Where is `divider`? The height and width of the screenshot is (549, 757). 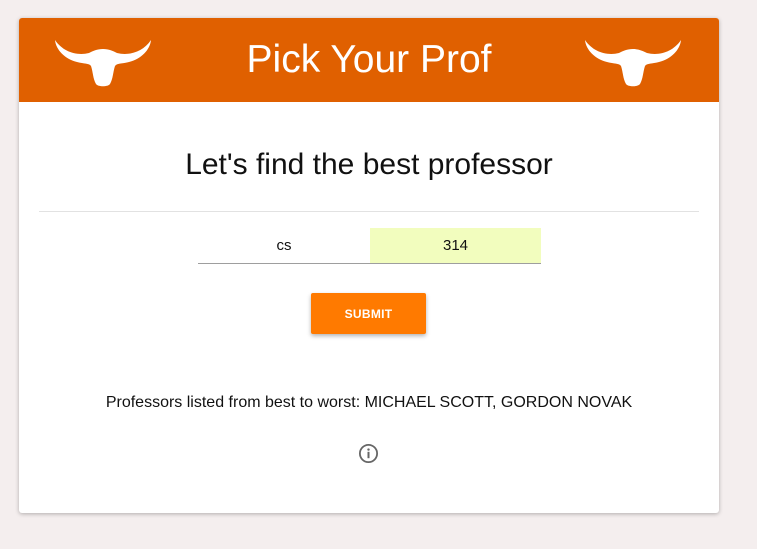 divider is located at coordinates (369, 211).